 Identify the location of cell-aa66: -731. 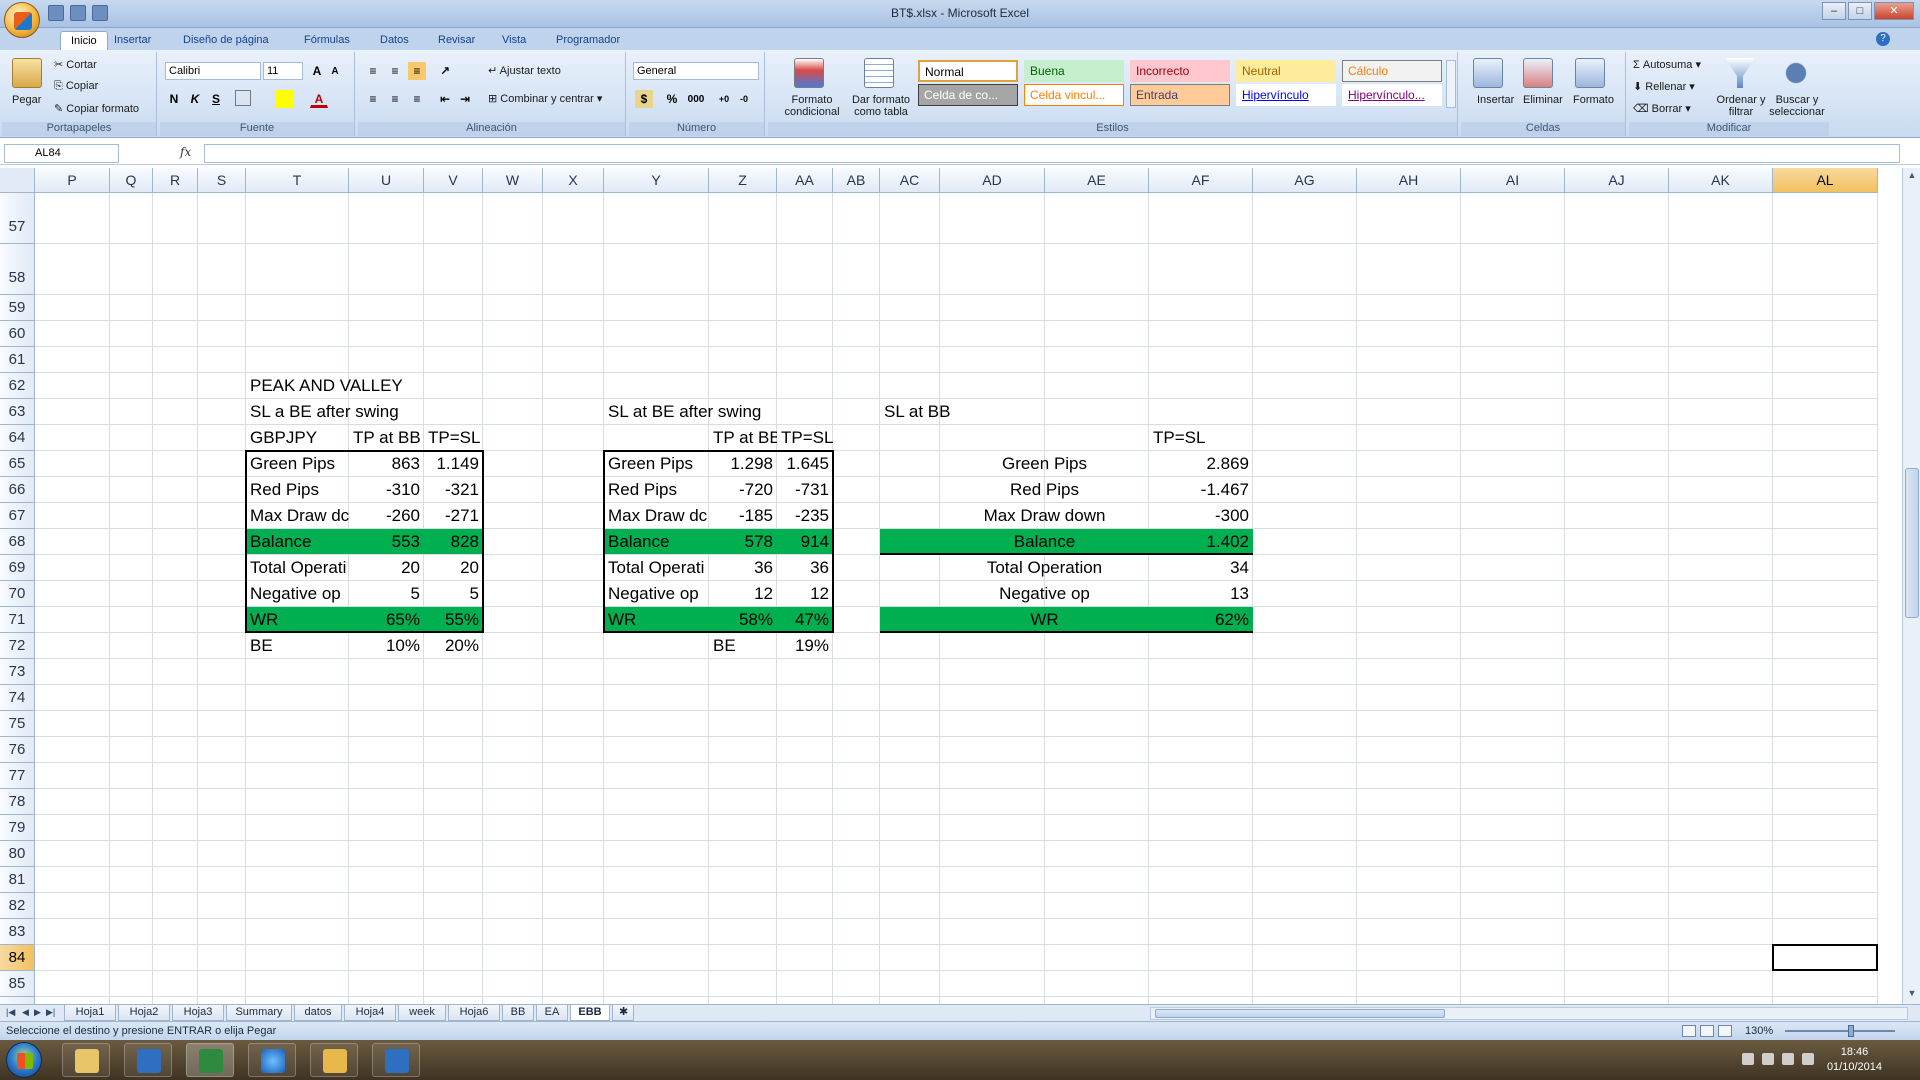
(805, 490).